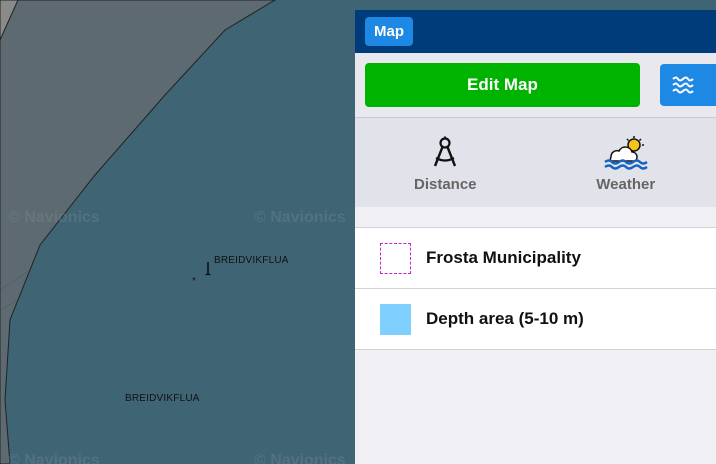 This screenshot has height=464, width=716. I want to click on weather-label: Weather, so click(626, 184).